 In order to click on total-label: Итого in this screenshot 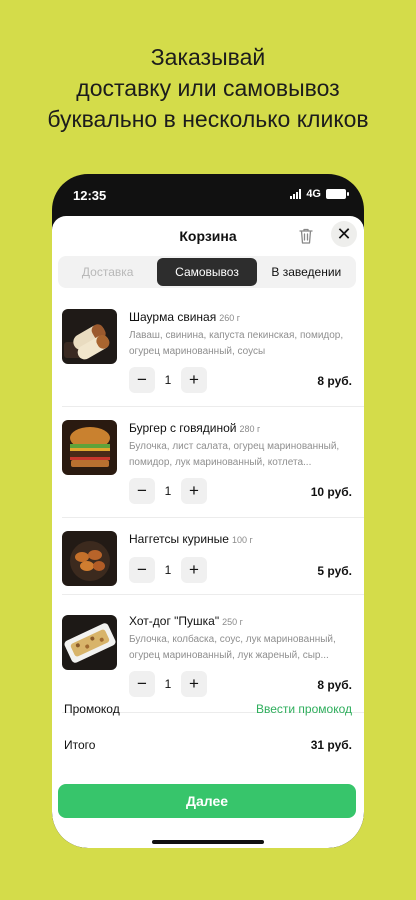, I will do `click(80, 745)`.